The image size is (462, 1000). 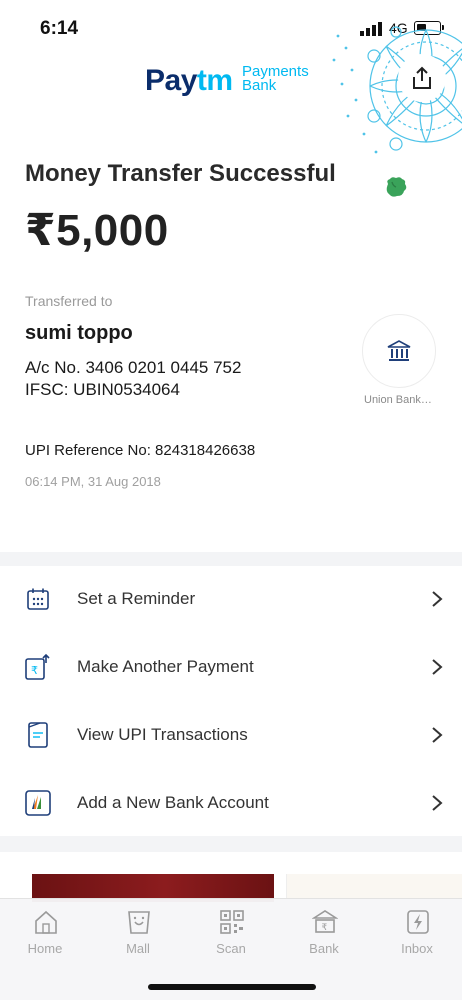 I want to click on home-icon, so click(x=46, y=922).